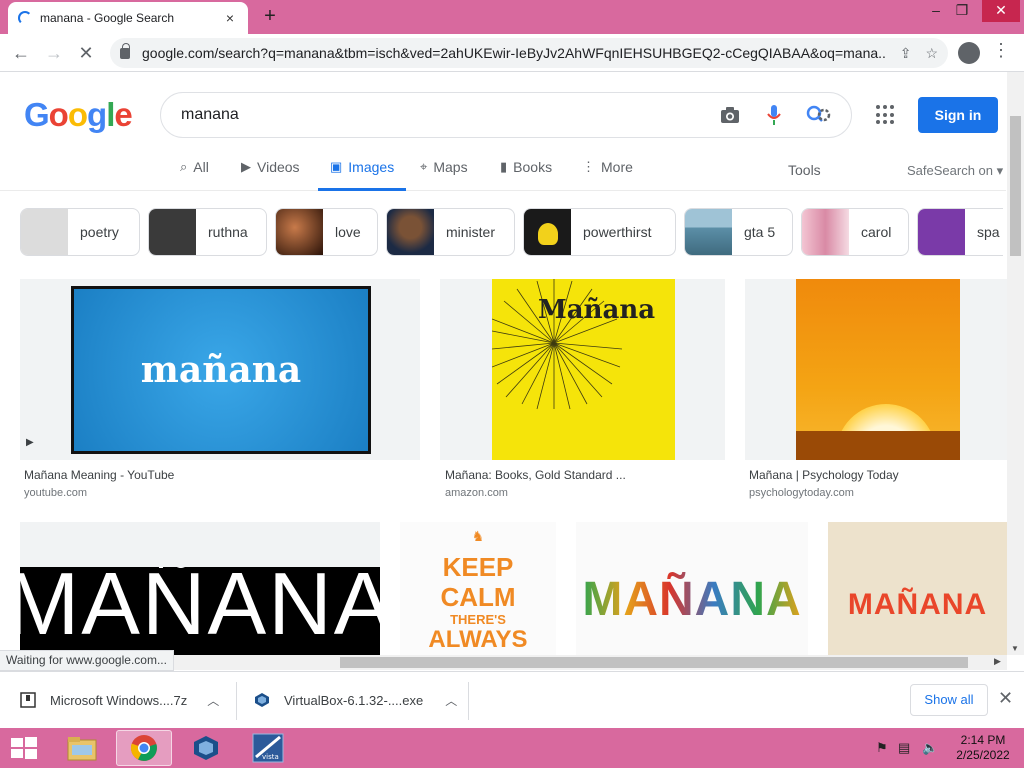 Image resolution: width=1024 pixels, height=768 pixels. I want to click on lens-search-icon, so click(818, 115).